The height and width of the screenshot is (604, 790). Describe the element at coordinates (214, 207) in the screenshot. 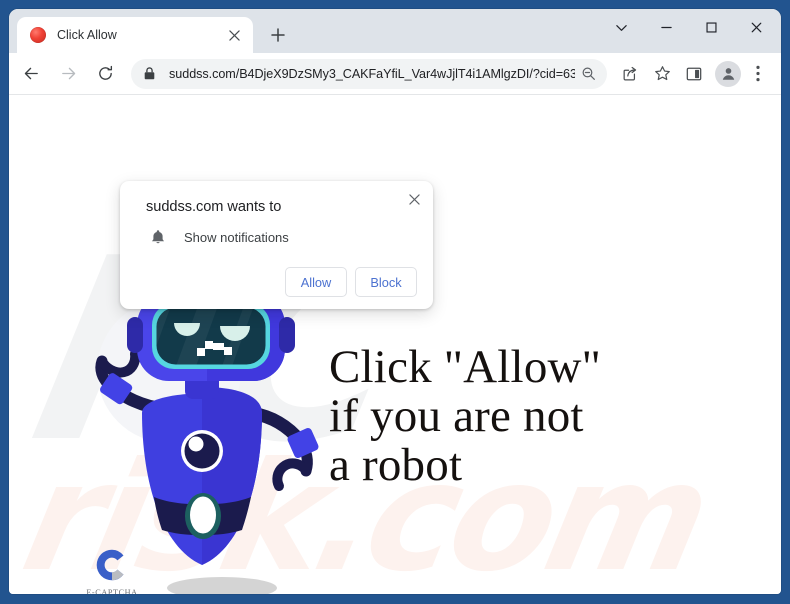

I see `permission-title: suddss.com wants to` at that location.